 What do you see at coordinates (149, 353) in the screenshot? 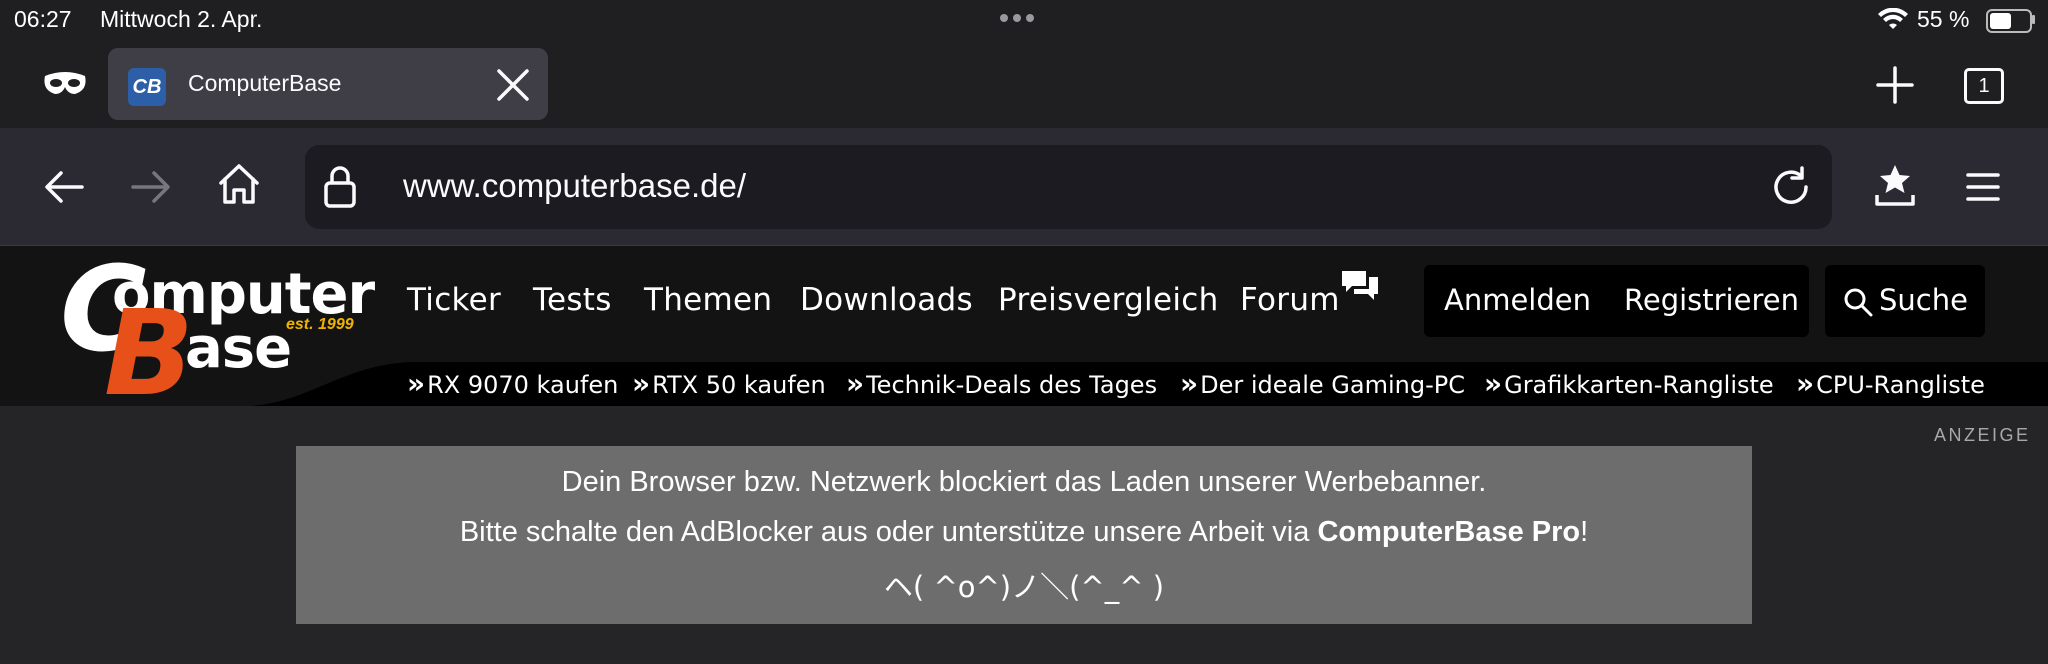
I see `logo-b-letter: B` at bounding box center [149, 353].